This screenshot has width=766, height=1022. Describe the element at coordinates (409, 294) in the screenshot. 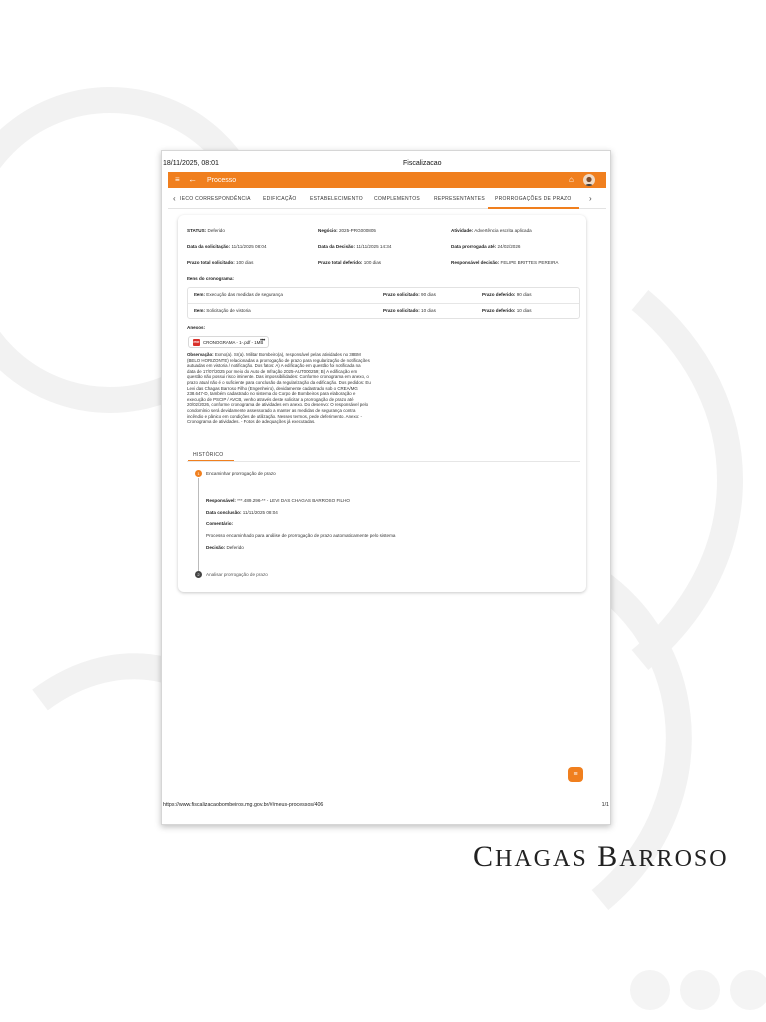

I see `item-prazo-solicitado: Prazo solicitado: 90 dias` at that location.